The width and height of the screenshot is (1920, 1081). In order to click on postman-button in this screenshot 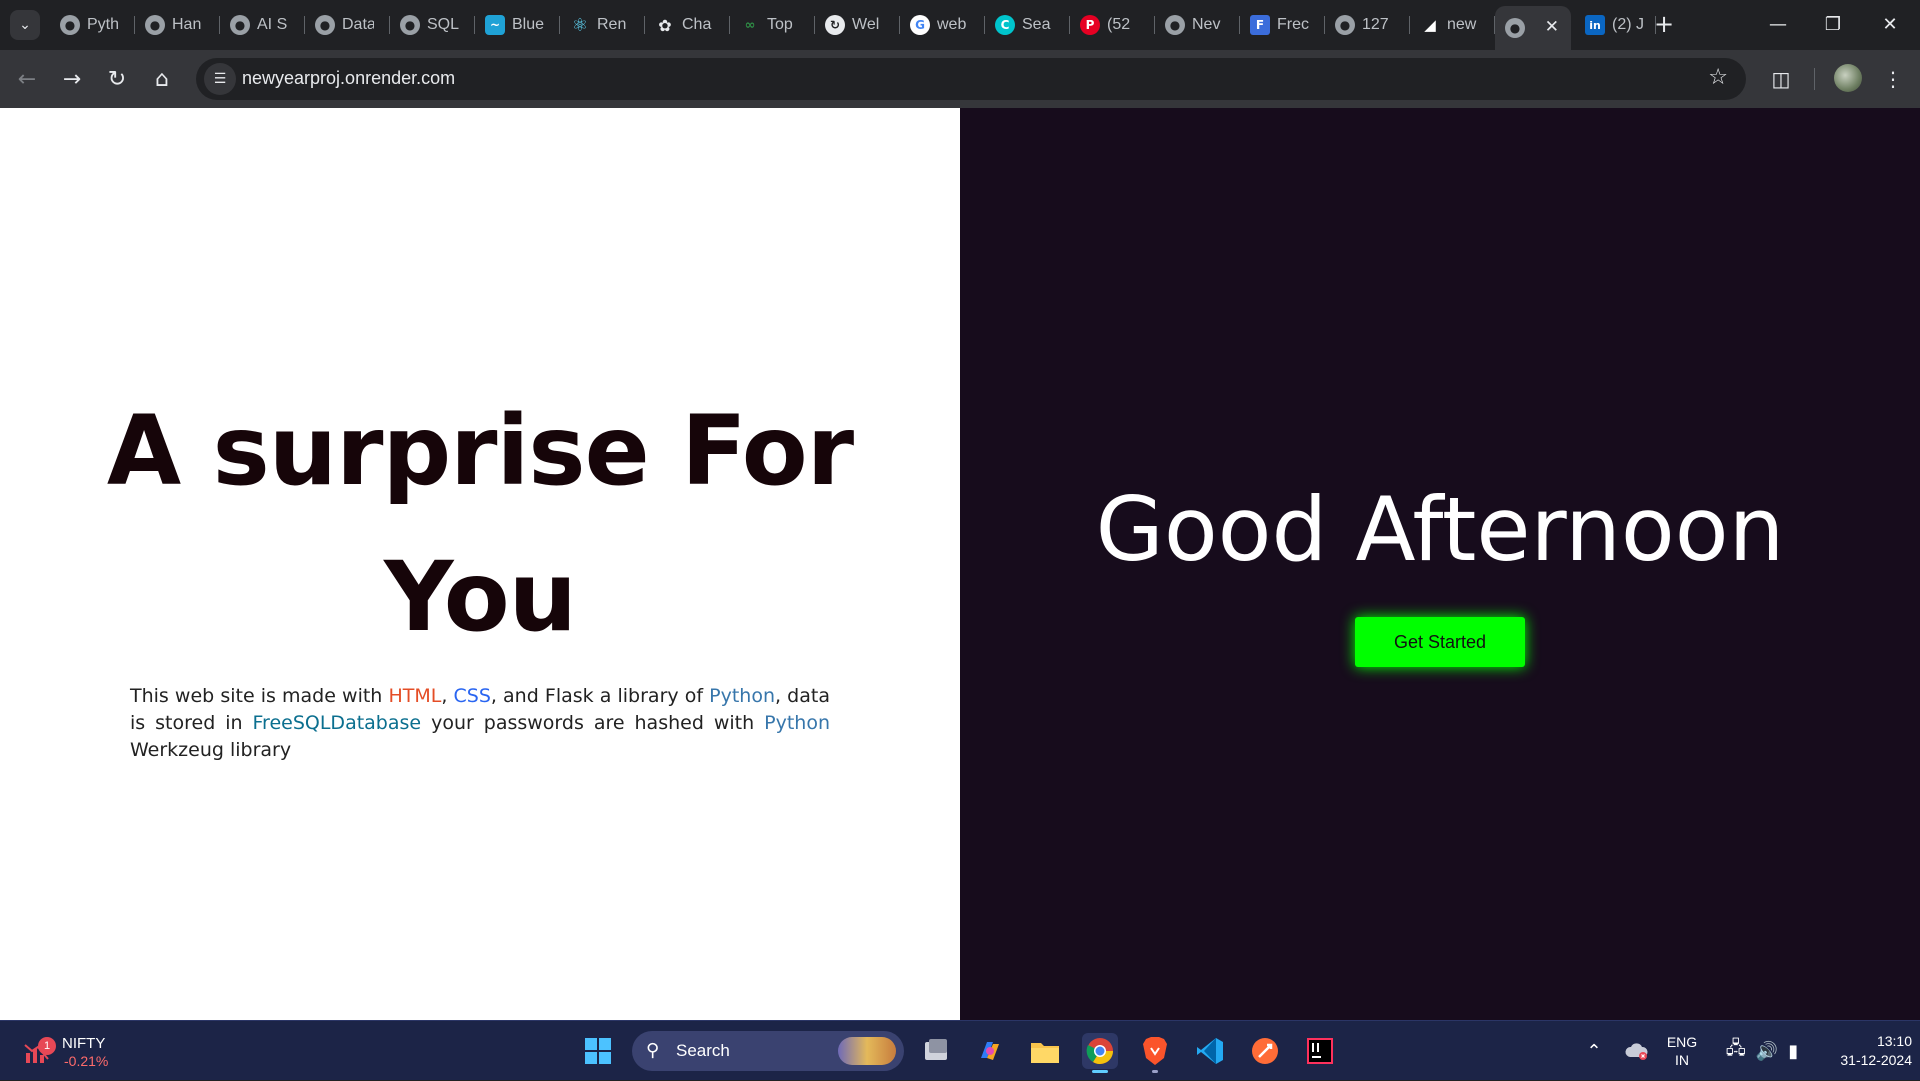, I will do `click(1265, 1051)`.